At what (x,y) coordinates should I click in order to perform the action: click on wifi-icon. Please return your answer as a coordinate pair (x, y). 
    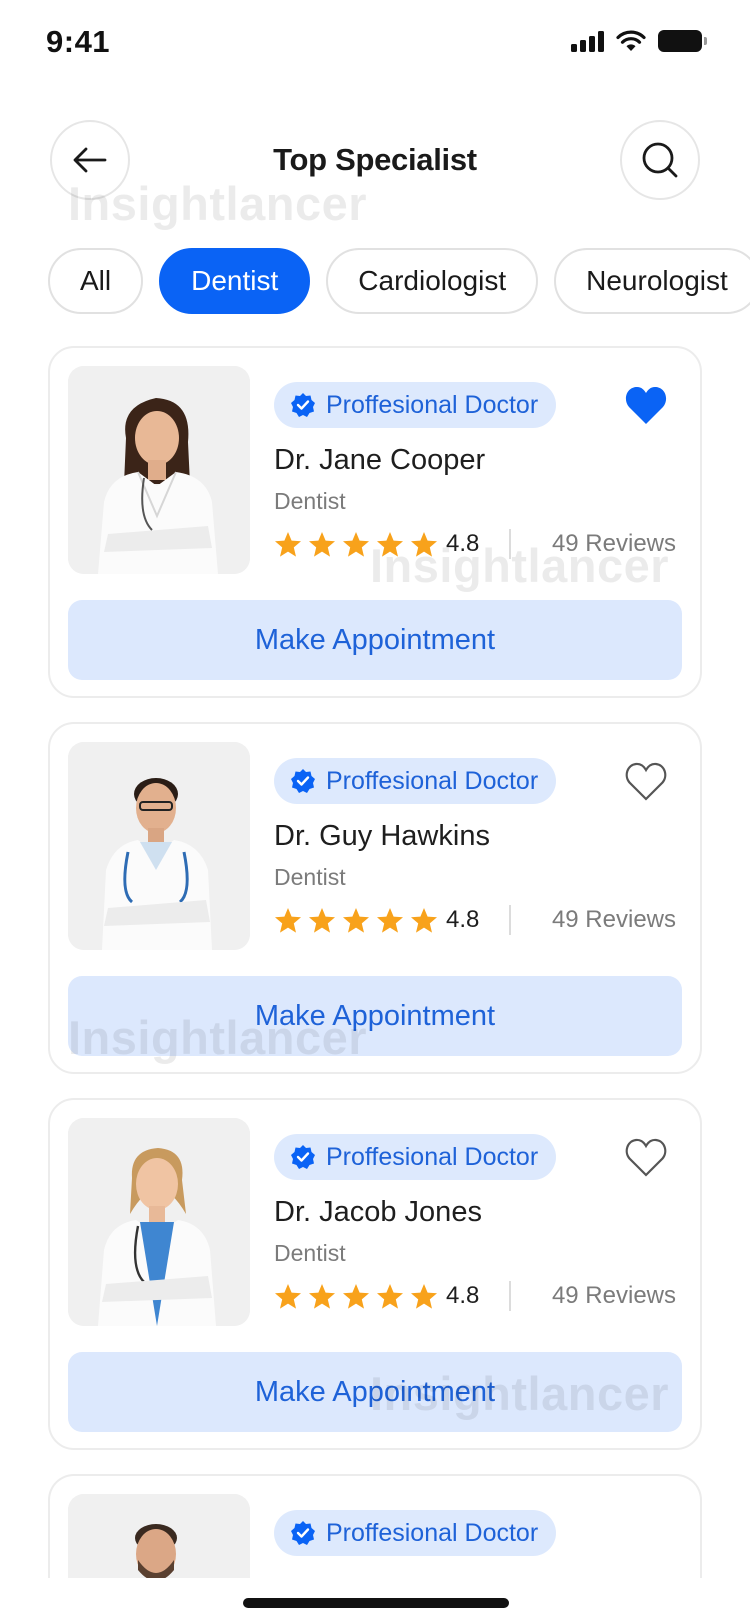
    Looking at the image, I should click on (631, 40).